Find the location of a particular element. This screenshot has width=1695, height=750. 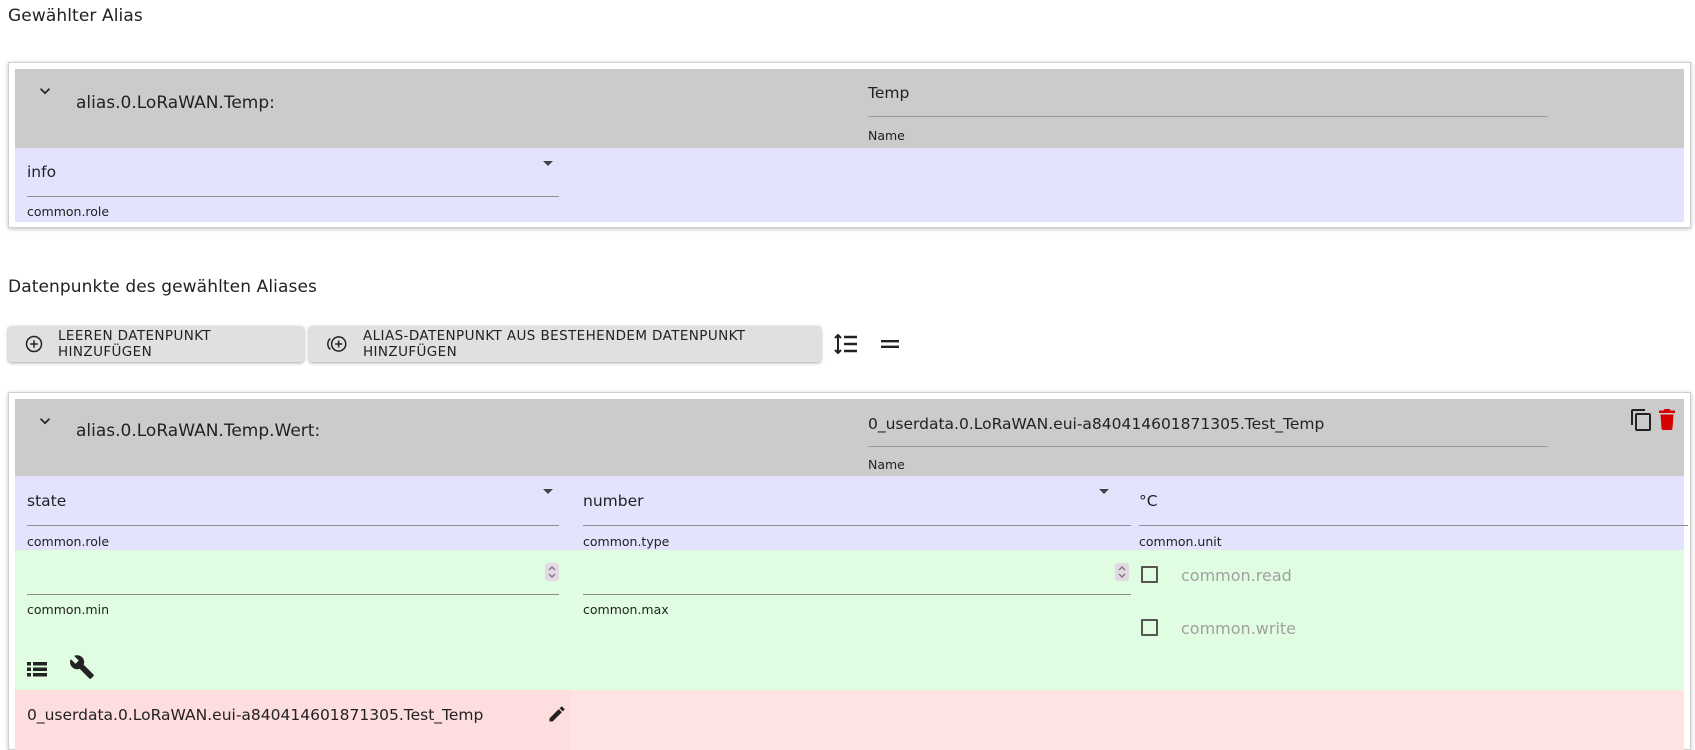

wrench-icon is located at coordinates (82, 667).